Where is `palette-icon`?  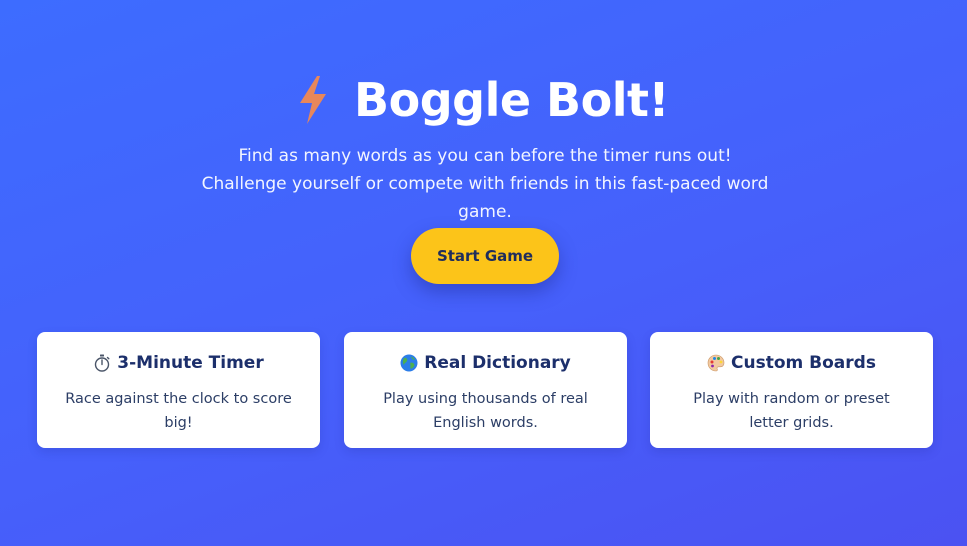 palette-icon is located at coordinates (716, 363).